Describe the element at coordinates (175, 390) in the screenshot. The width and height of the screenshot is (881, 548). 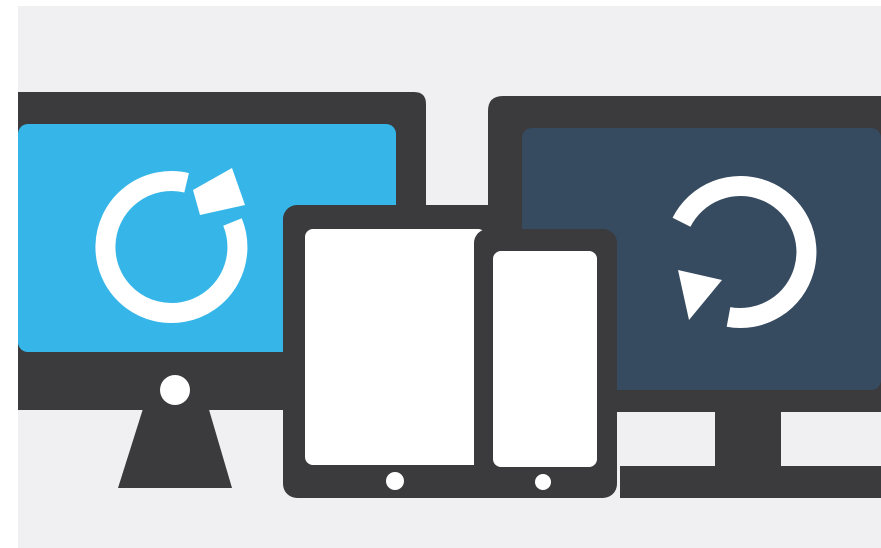
I see `left-monitor-power-button` at that location.